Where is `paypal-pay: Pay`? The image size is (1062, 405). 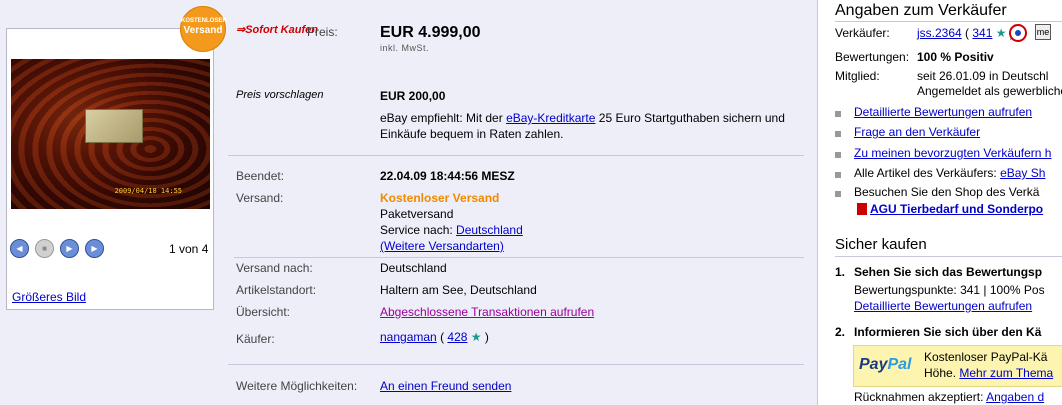
paypal-pay: Pay is located at coordinates (873, 364).